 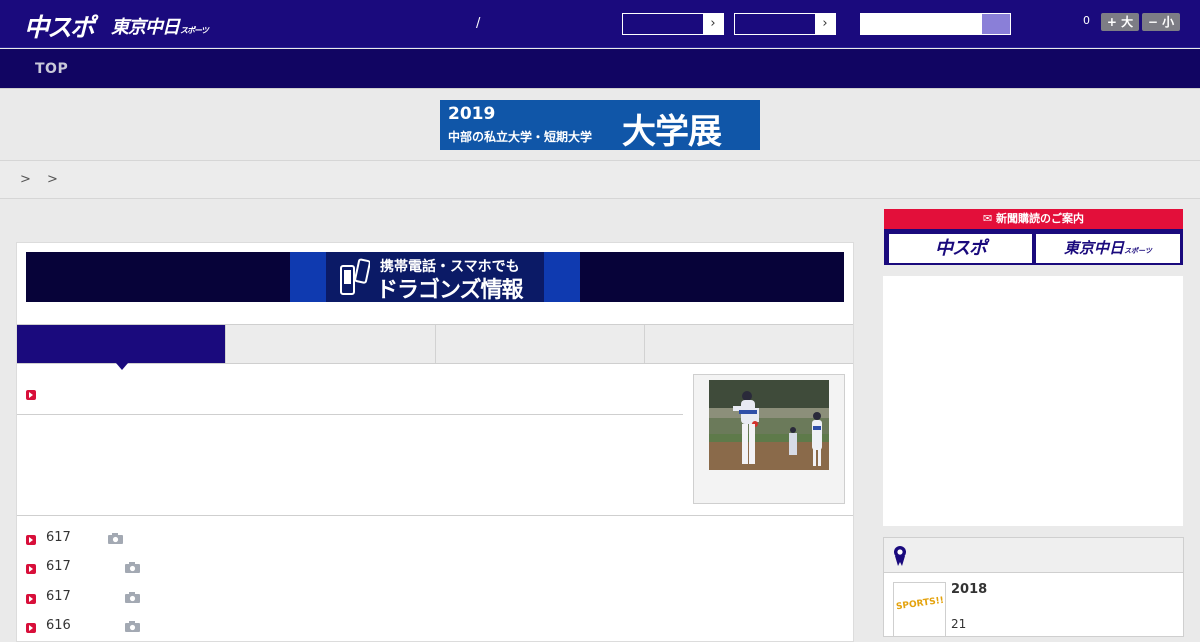 What do you see at coordinates (969, 589) in the screenshot?
I see `ranking-year: 2018` at bounding box center [969, 589].